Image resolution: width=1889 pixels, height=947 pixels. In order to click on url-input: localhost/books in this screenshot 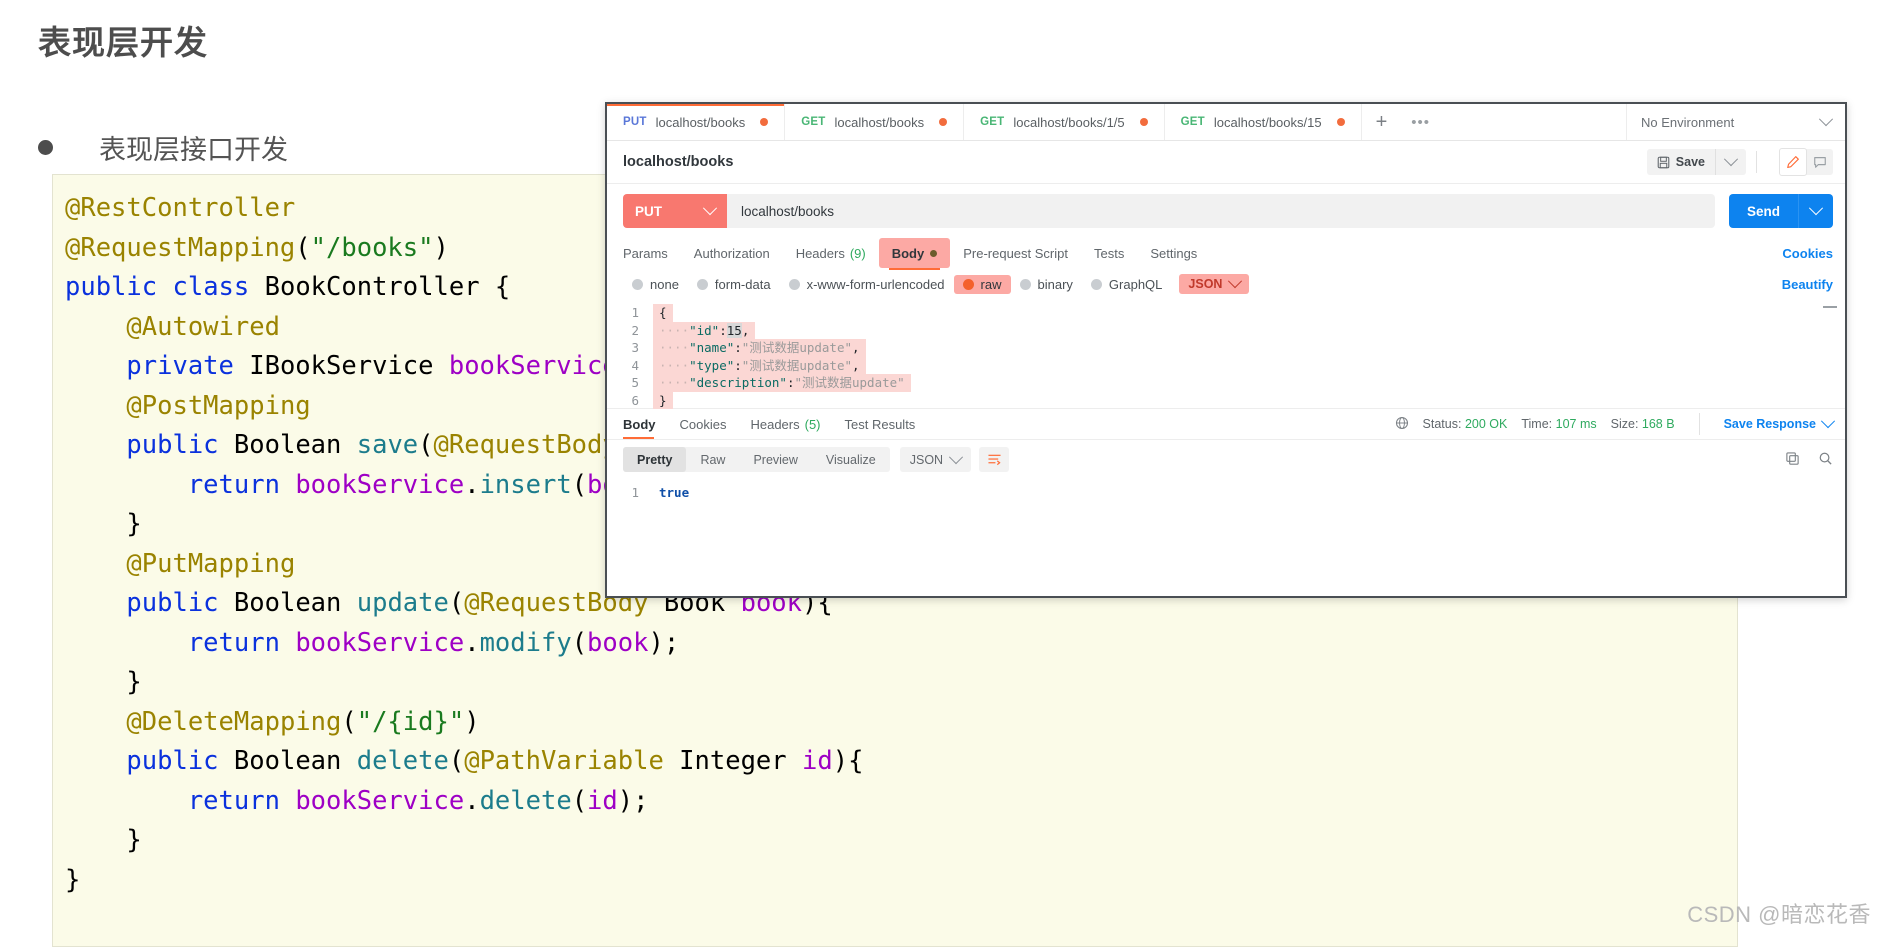, I will do `click(1221, 211)`.